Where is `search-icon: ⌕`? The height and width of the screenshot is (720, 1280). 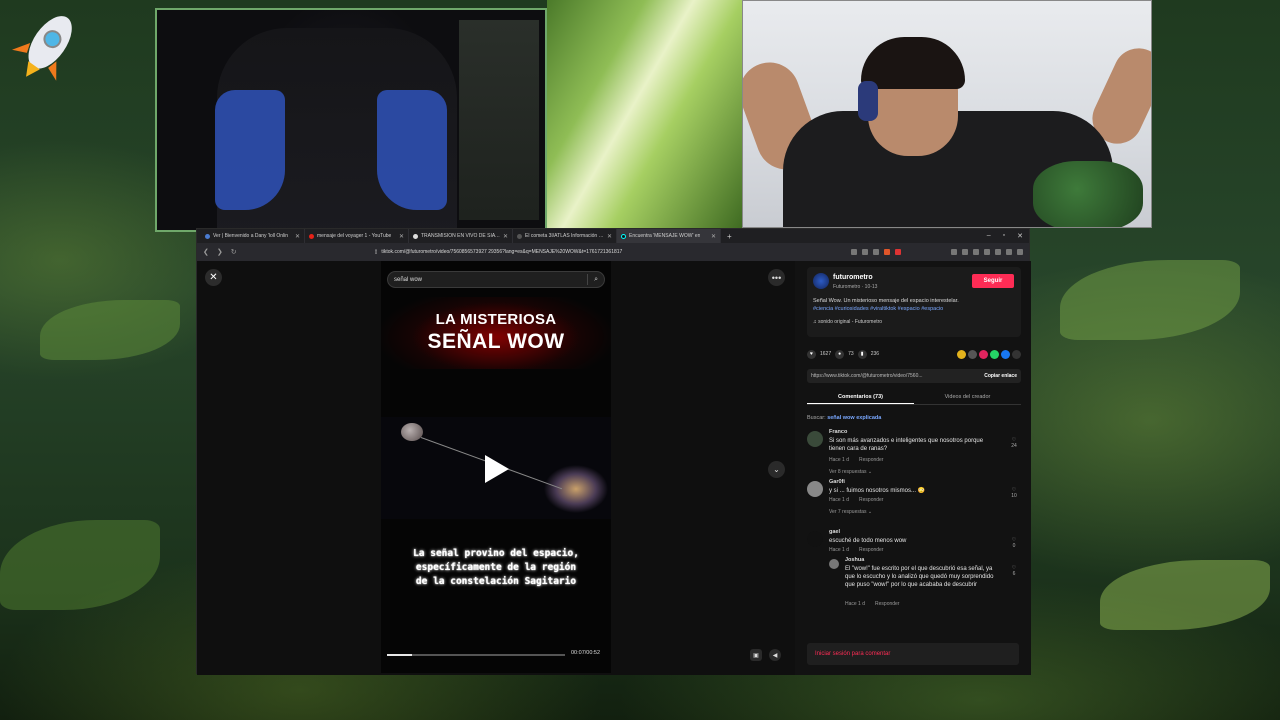 search-icon: ⌕ is located at coordinates (596, 280).